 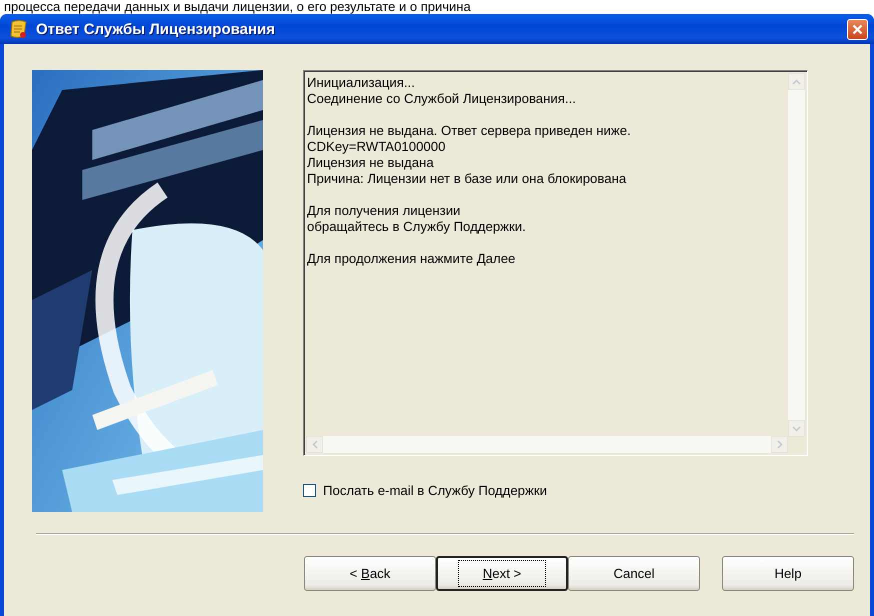 What do you see at coordinates (466, 179) in the screenshot?
I see `log-line: Причина: Лицензии нет в базе или она блокирована` at bounding box center [466, 179].